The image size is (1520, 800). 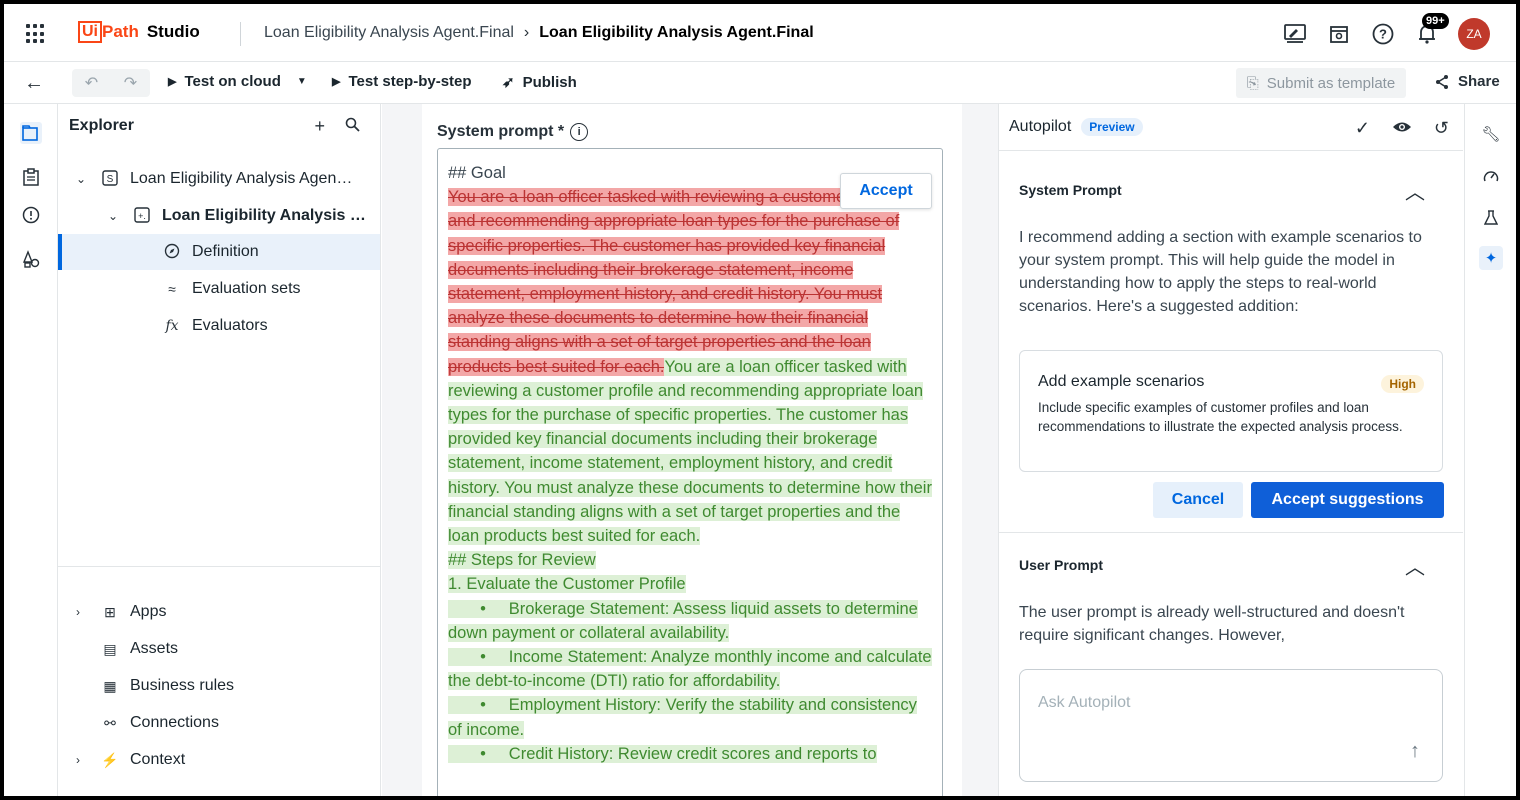 I want to click on play-icon: ▶, so click(x=172, y=82).